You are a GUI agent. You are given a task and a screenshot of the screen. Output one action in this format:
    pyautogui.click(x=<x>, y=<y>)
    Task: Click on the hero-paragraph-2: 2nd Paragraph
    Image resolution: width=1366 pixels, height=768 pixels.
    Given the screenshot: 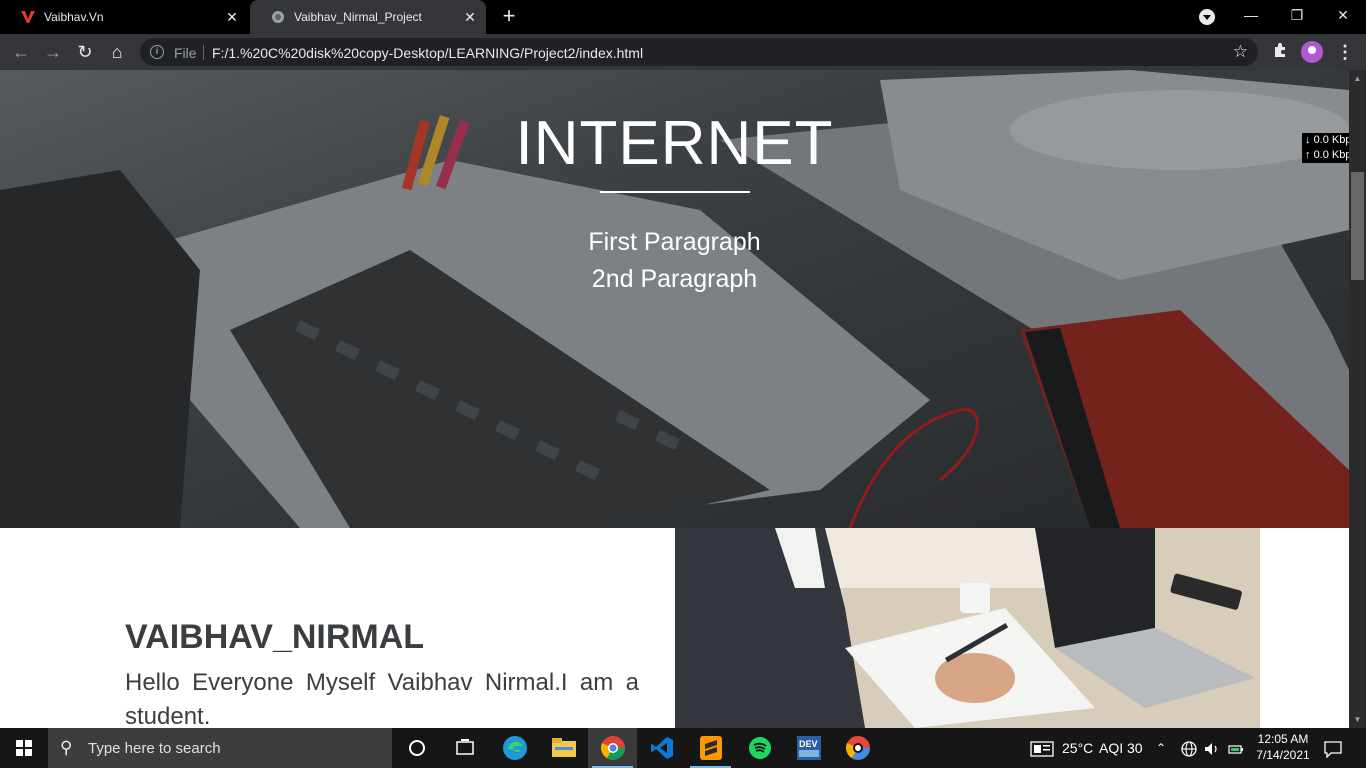 What is the action you would take?
    pyautogui.click(x=674, y=279)
    